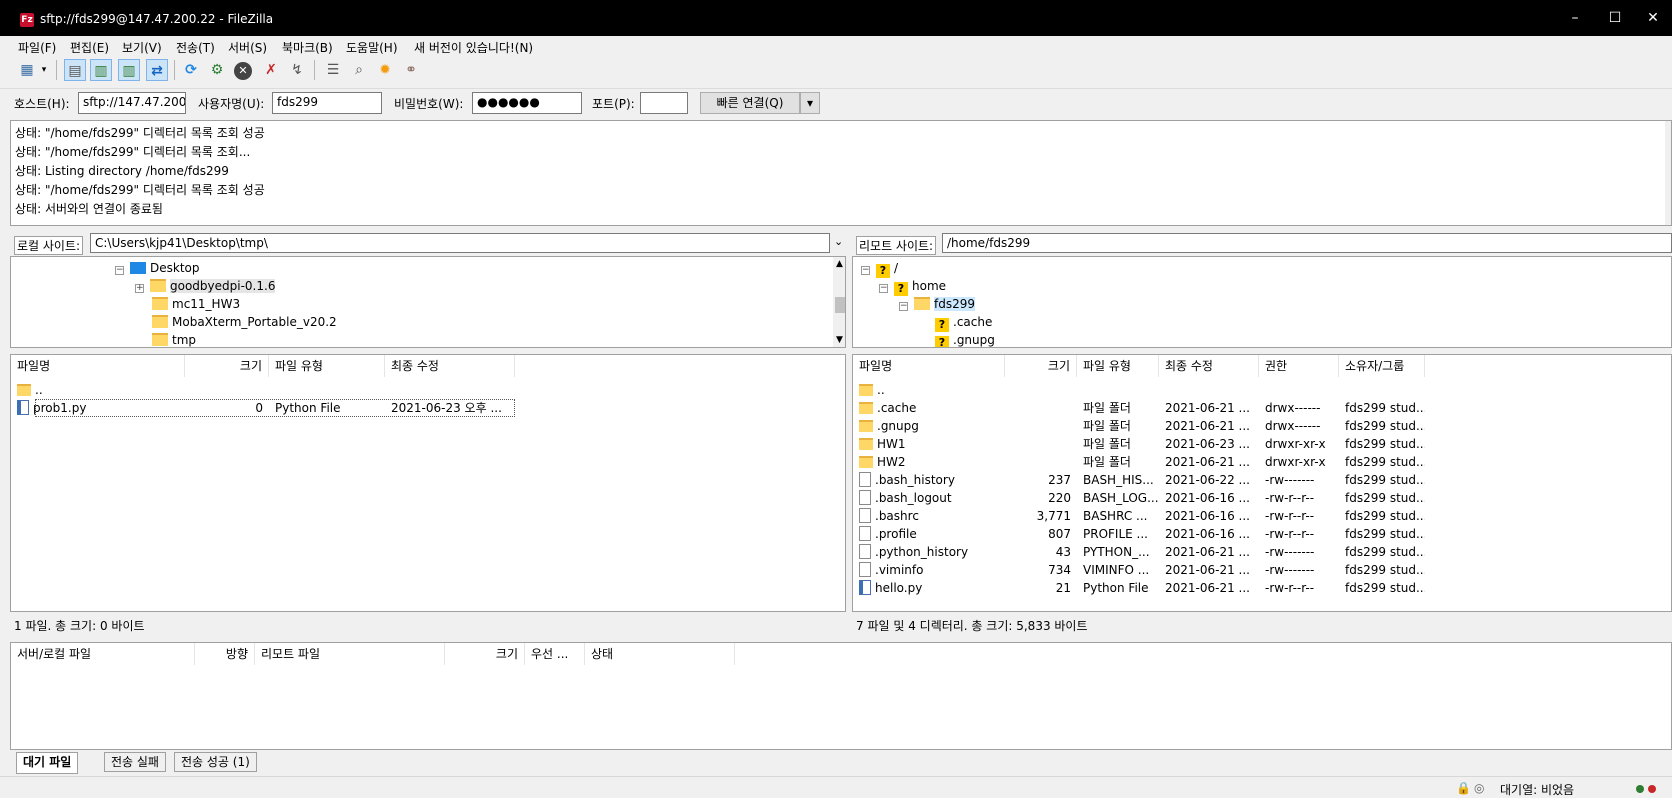  What do you see at coordinates (327, 366) in the screenshot?
I see `local-col-type: 파일 유형` at bounding box center [327, 366].